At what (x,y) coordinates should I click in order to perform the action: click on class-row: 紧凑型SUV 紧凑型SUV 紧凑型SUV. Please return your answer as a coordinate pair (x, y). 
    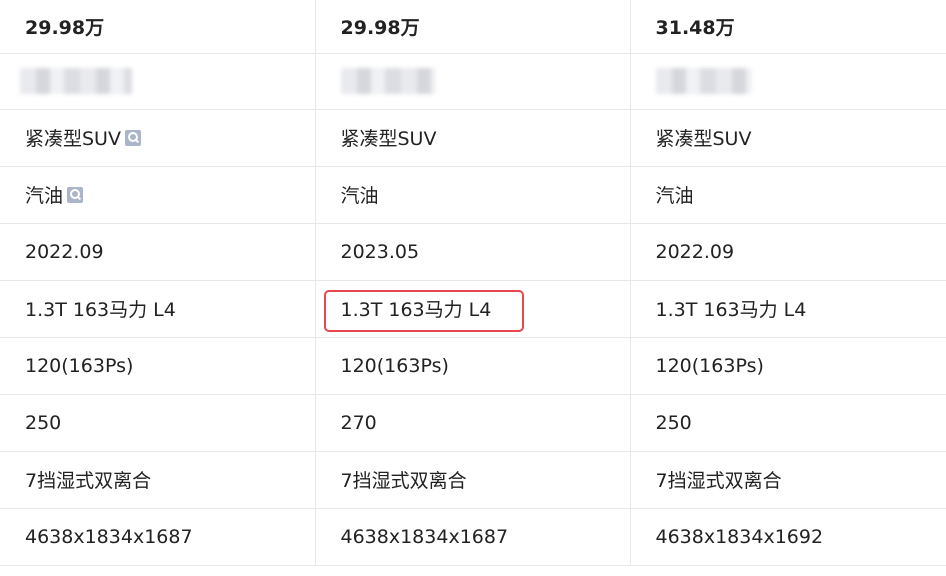
    Looking at the image, I should click on (473, 138).